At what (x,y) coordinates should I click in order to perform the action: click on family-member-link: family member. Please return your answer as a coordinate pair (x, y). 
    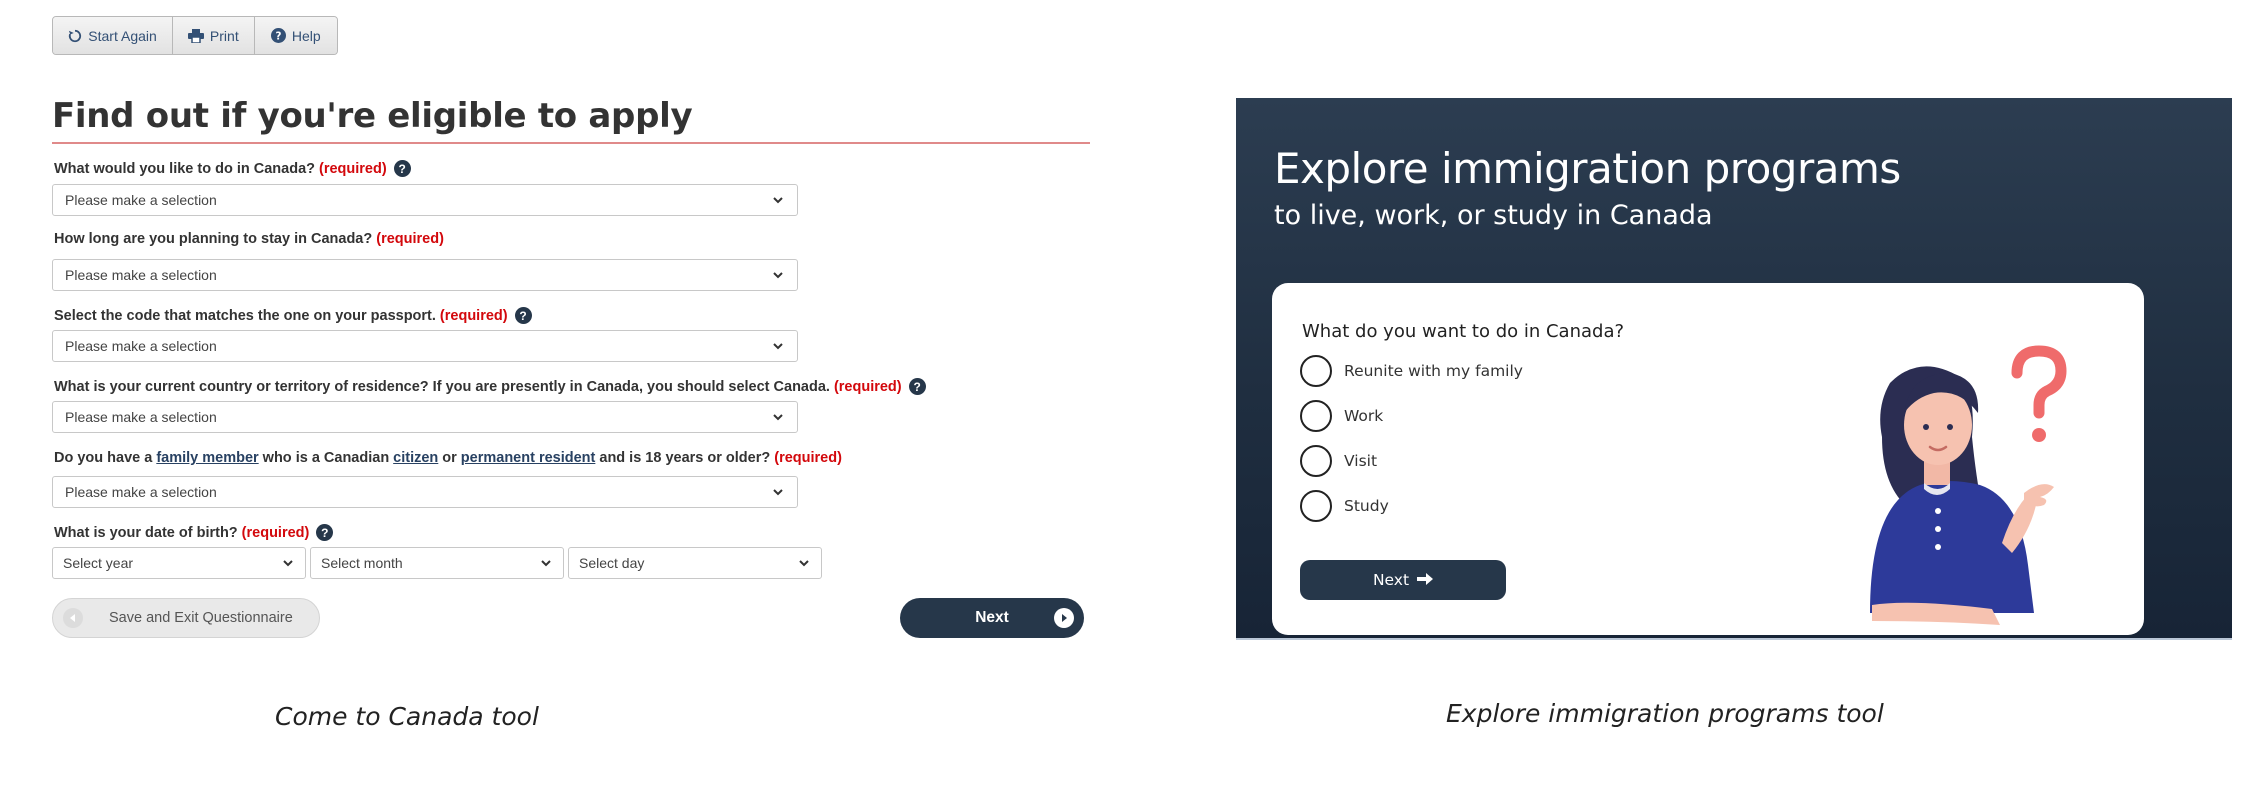
    Looking at the image, I should click on (207, 458).